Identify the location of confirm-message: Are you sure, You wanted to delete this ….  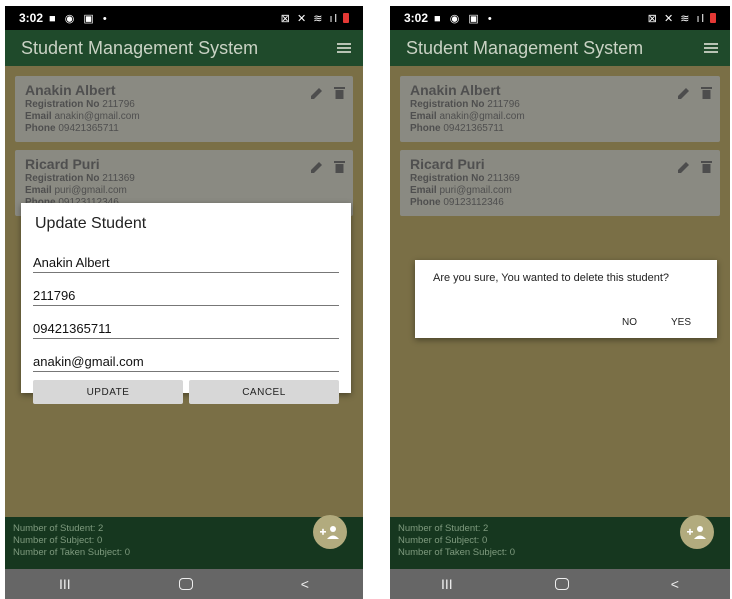
(551, 278).